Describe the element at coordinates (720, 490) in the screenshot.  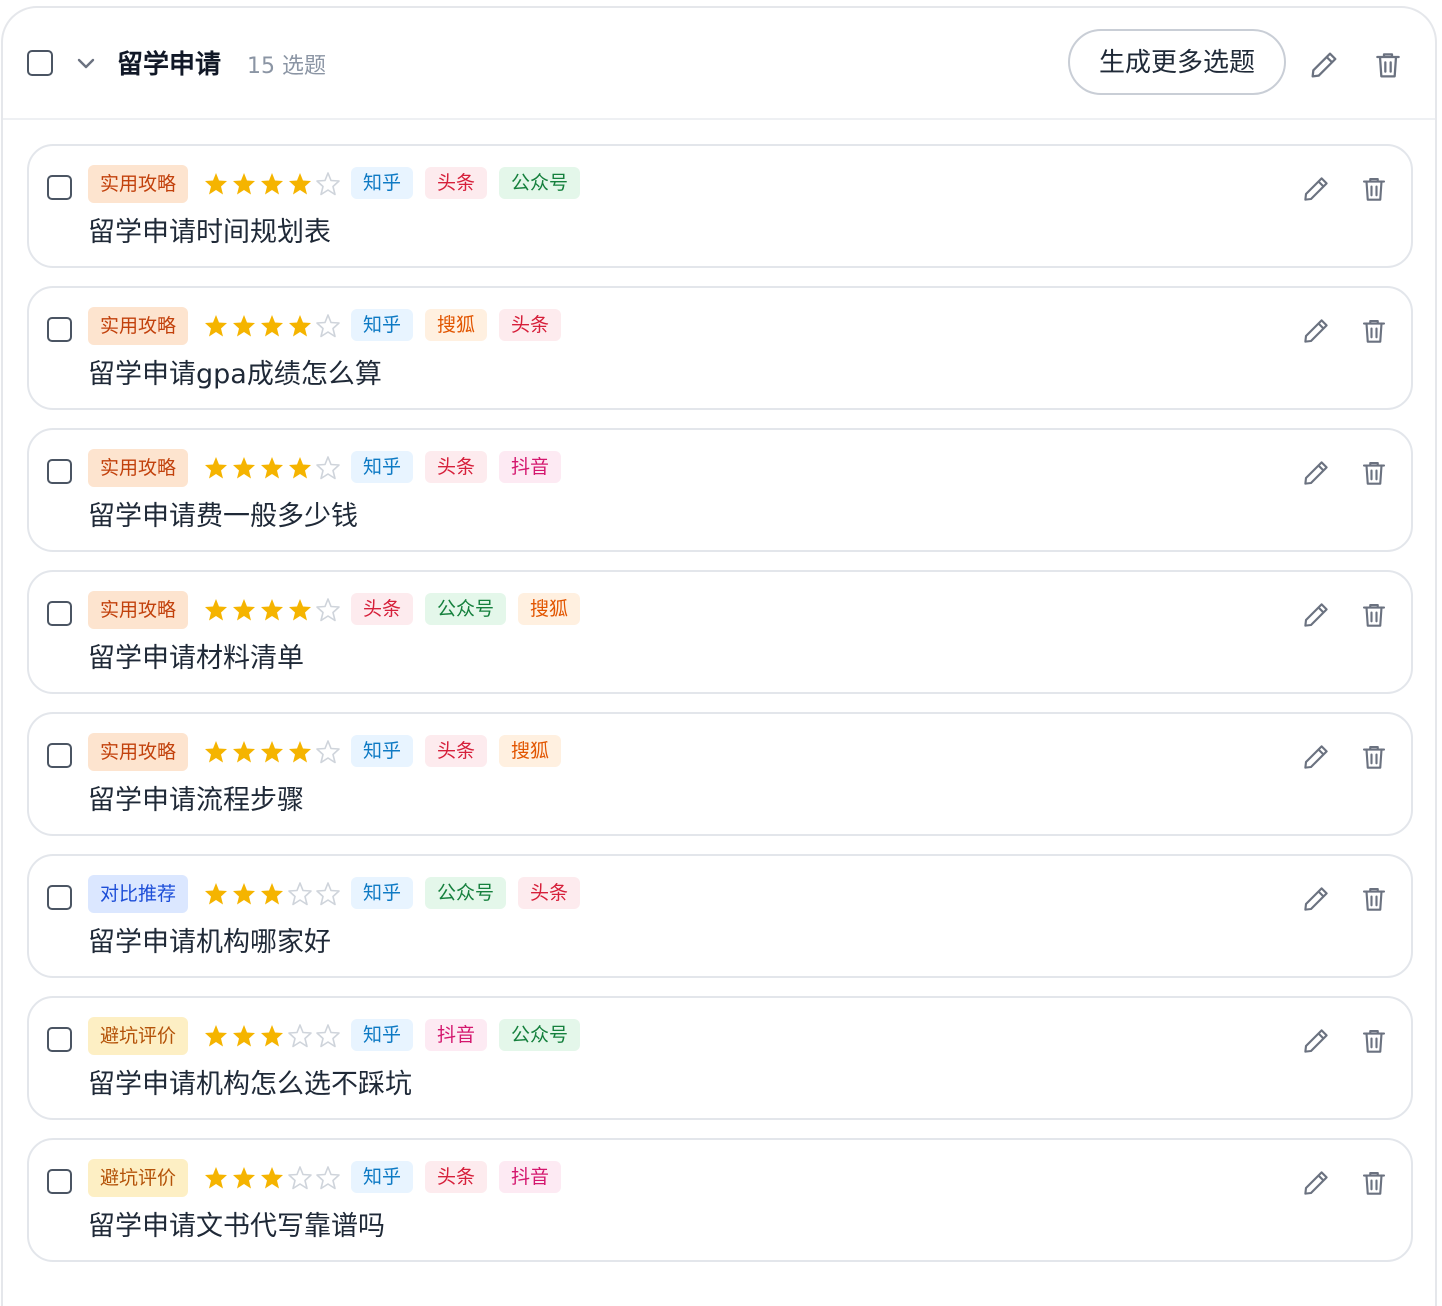
I see `topic-card: 实用攻略 知乎 头条 抖音留学申请费一般多少钱` at that location.